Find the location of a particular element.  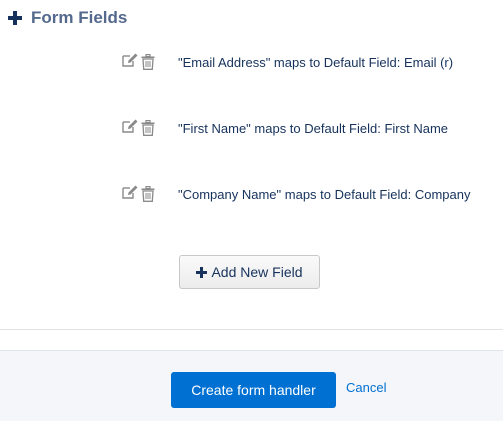

add-new-field-button: Add New Field is located at coordinates (249, 272).